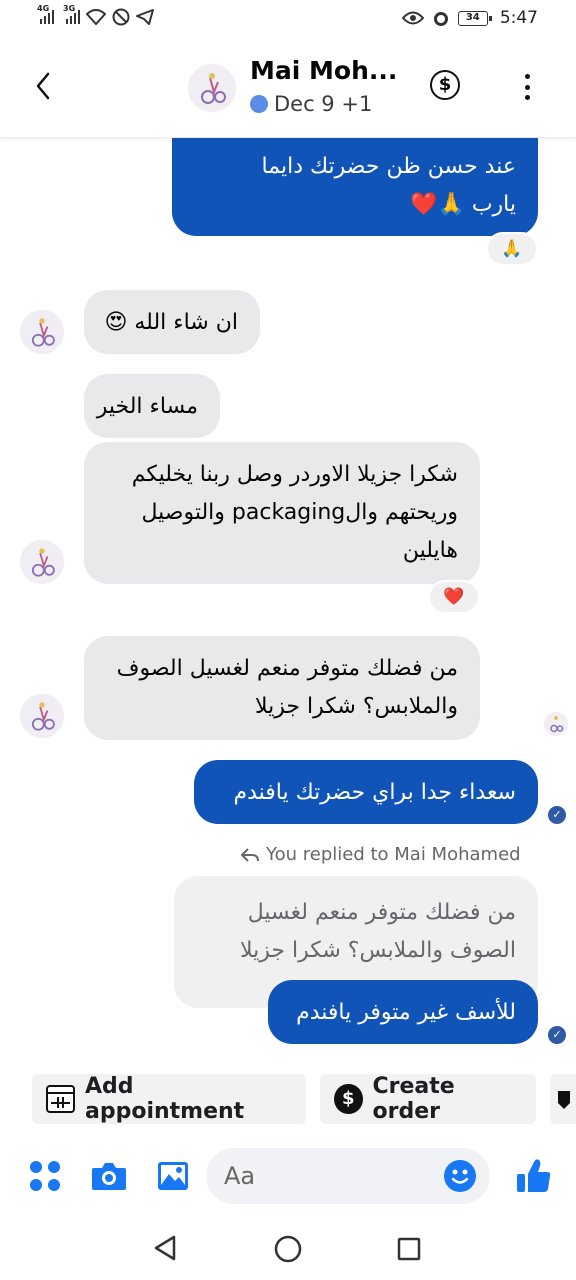  I want to click on status-right: 34 5:47, so click(469, 18).